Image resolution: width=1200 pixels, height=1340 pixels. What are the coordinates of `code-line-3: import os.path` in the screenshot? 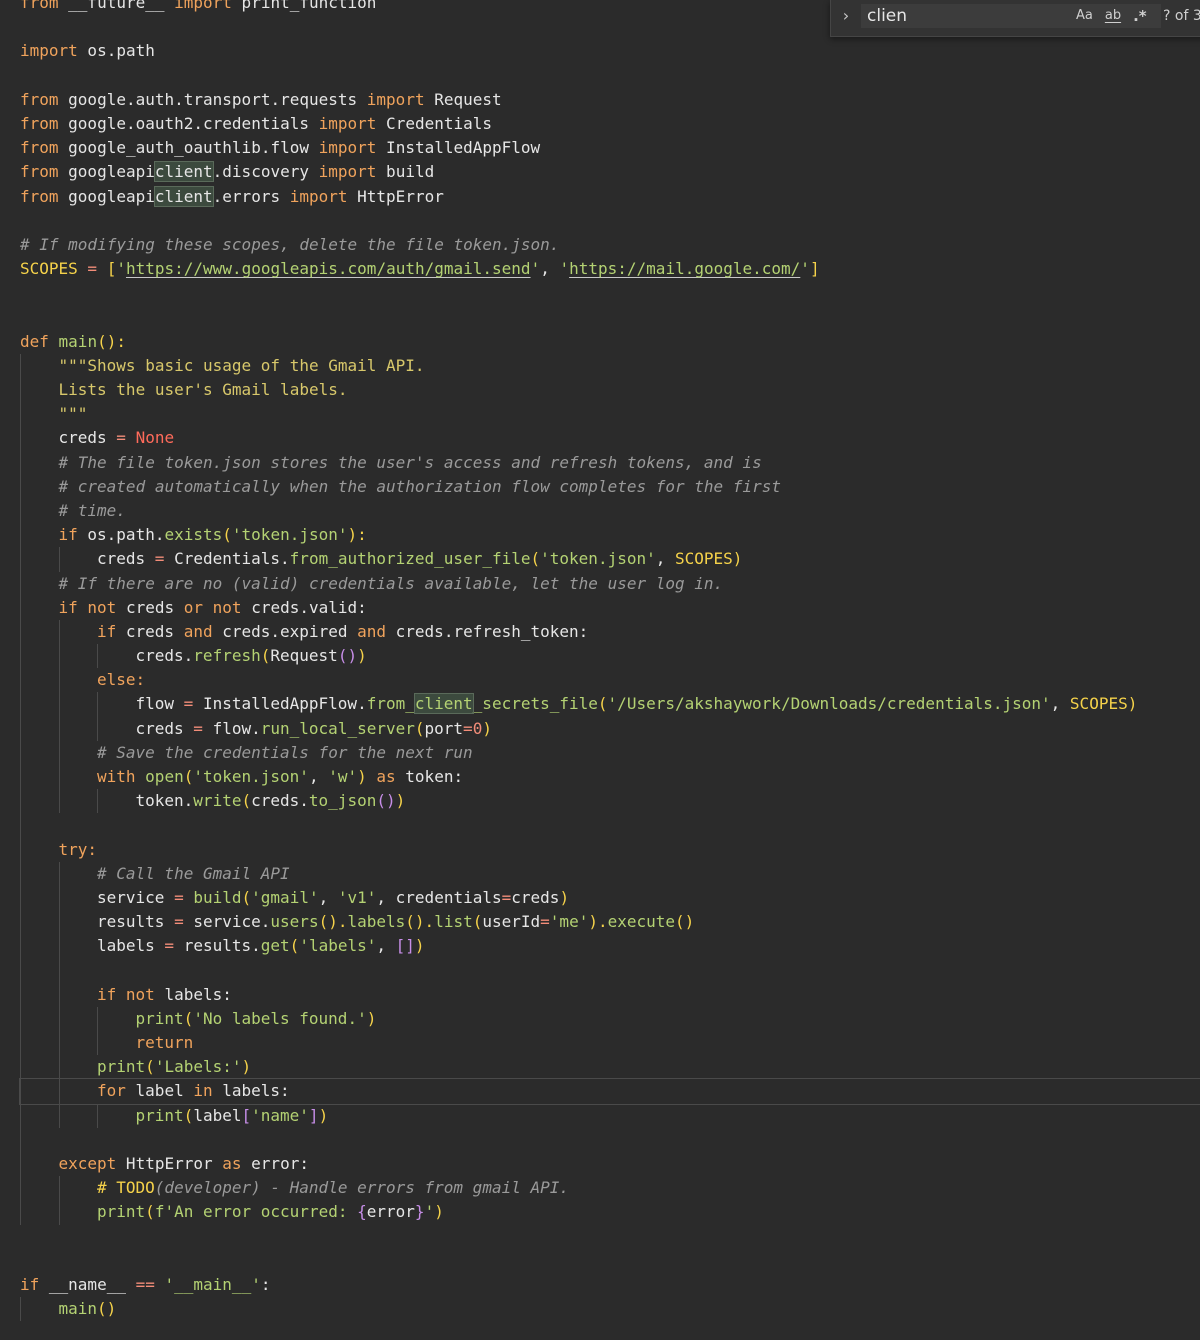 It's located at (610, 51).